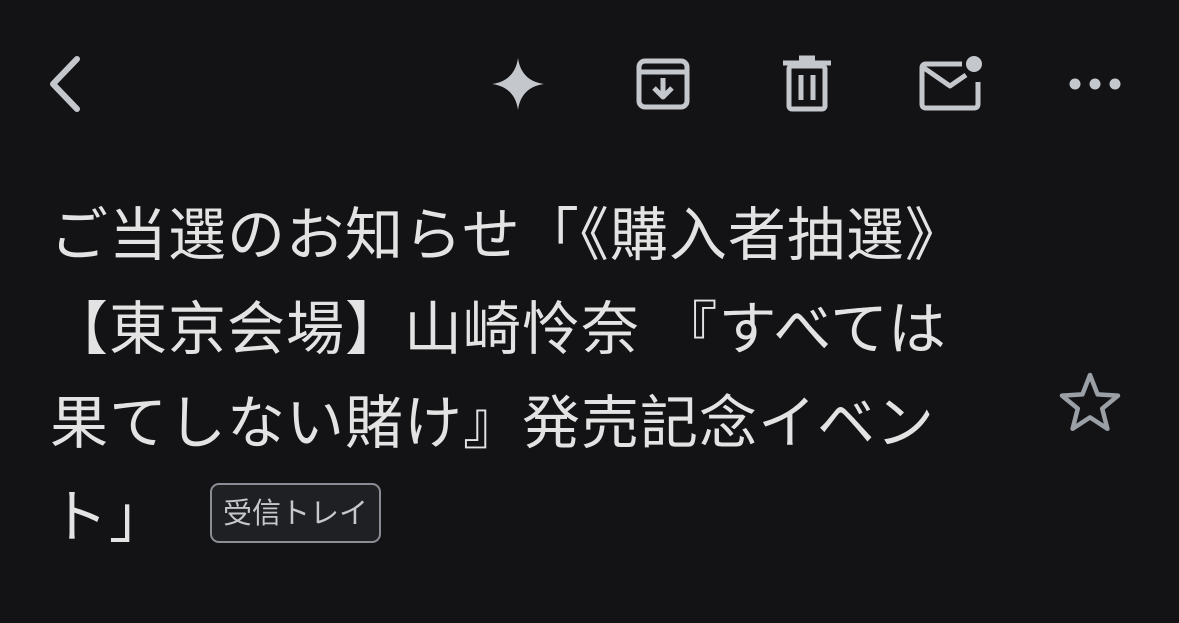  I want to click on gemini-summarize-button, so click(518, 84).